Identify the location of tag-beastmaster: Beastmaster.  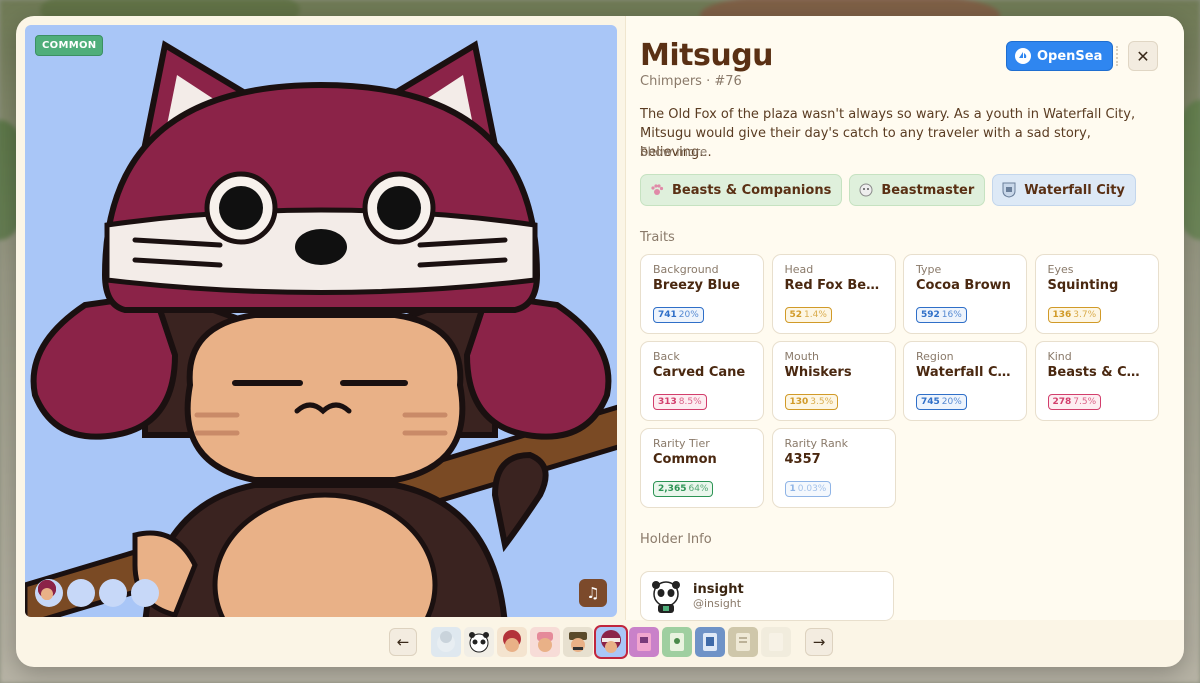
(917, 190).